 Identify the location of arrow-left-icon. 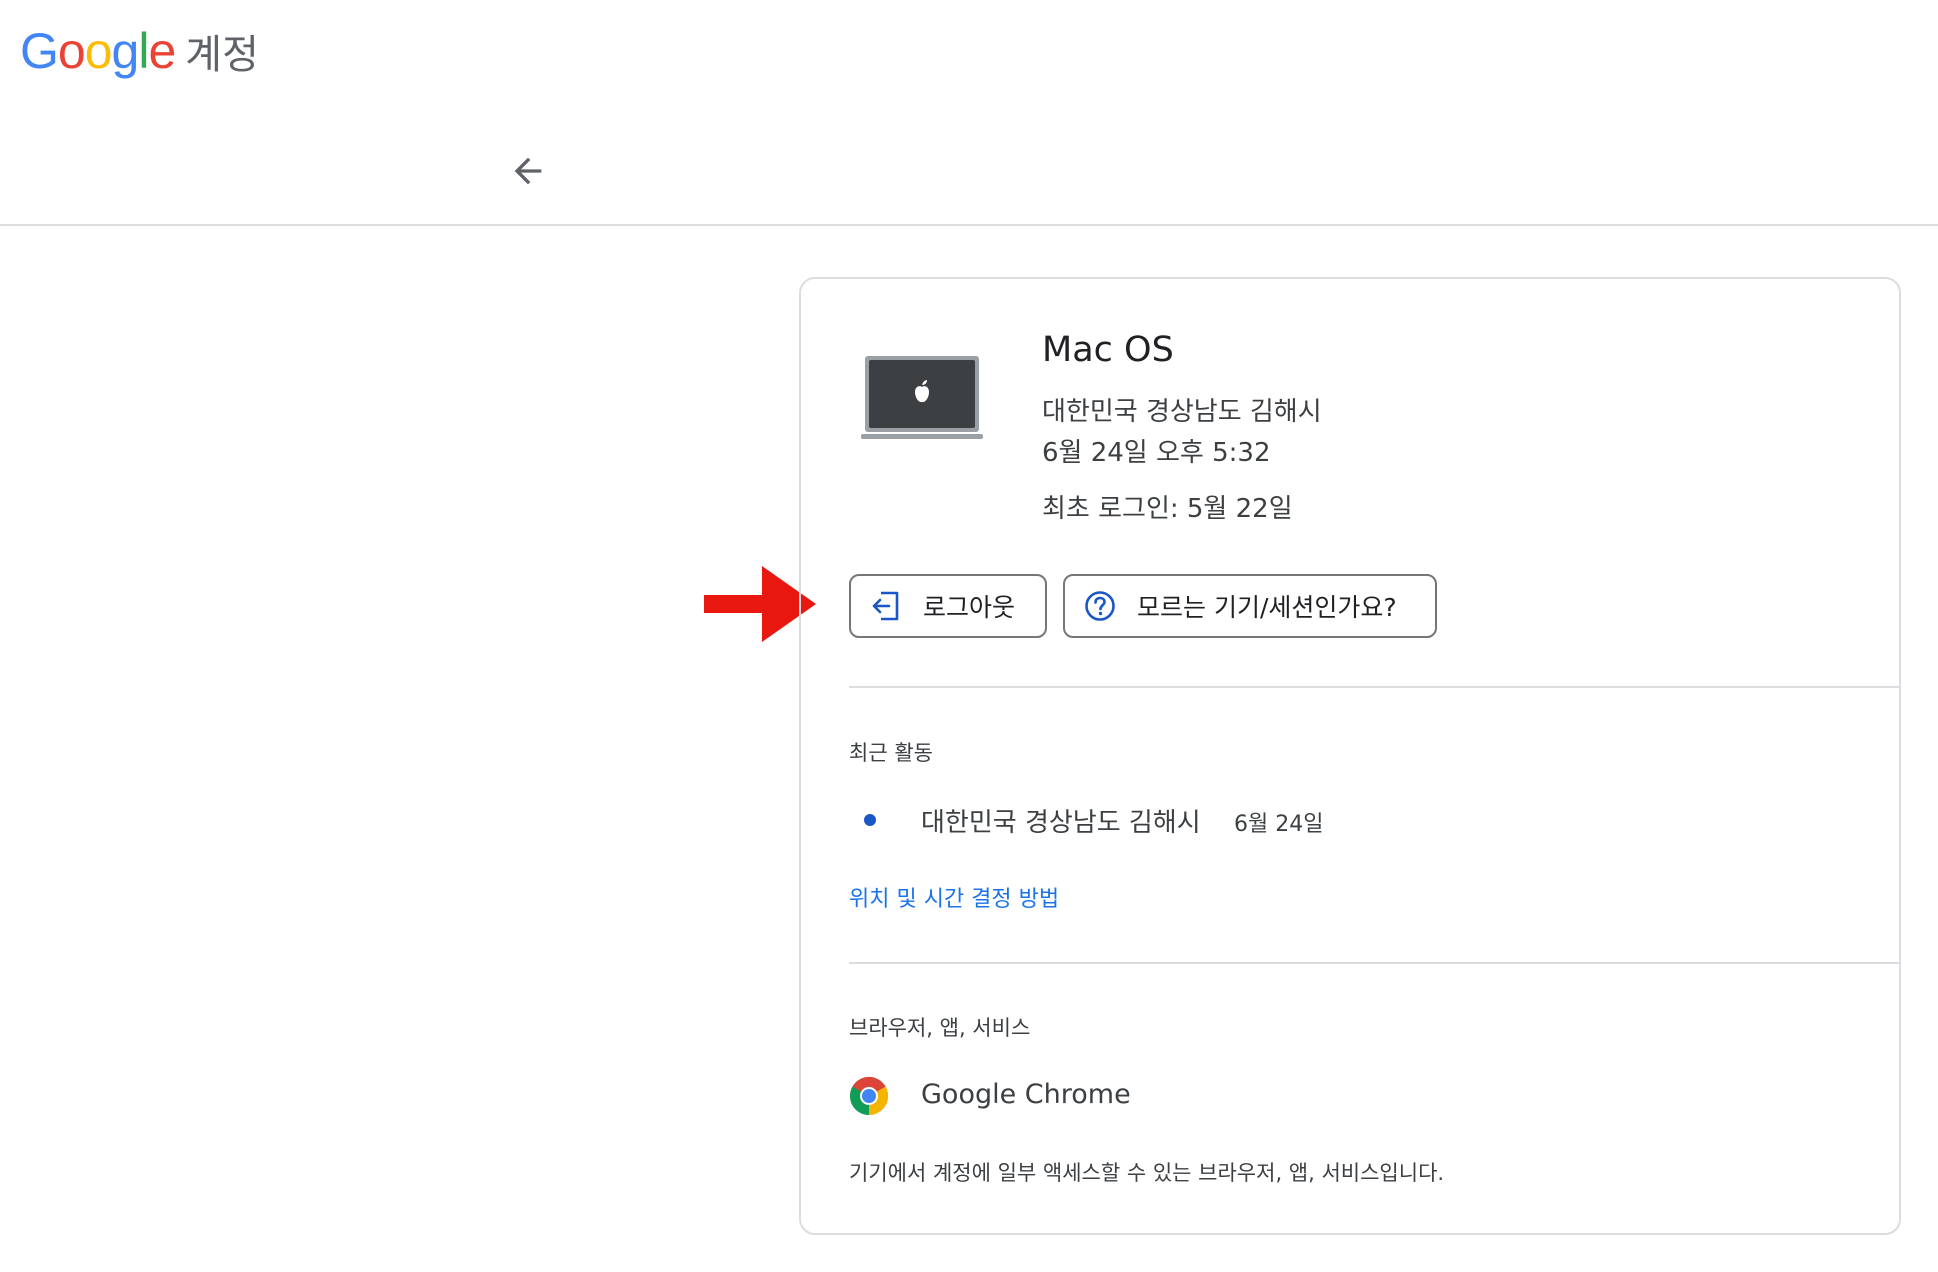
(528, 171).